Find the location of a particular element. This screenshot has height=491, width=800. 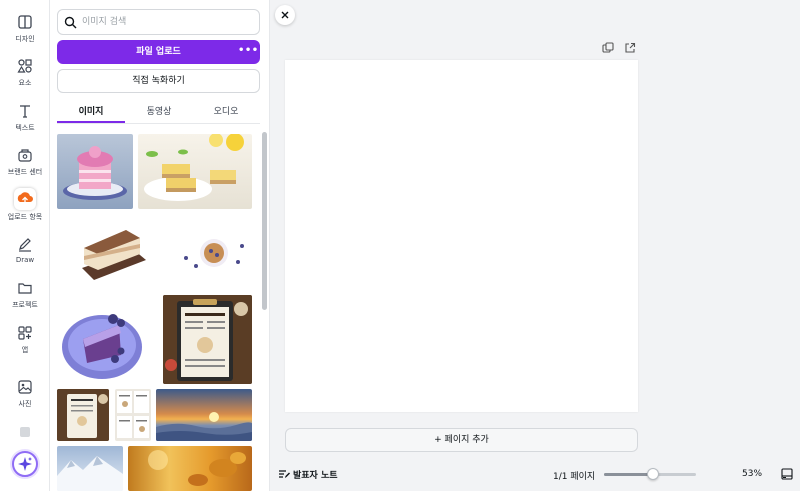

image-lemon-bars is located at coordinates (195, 171).